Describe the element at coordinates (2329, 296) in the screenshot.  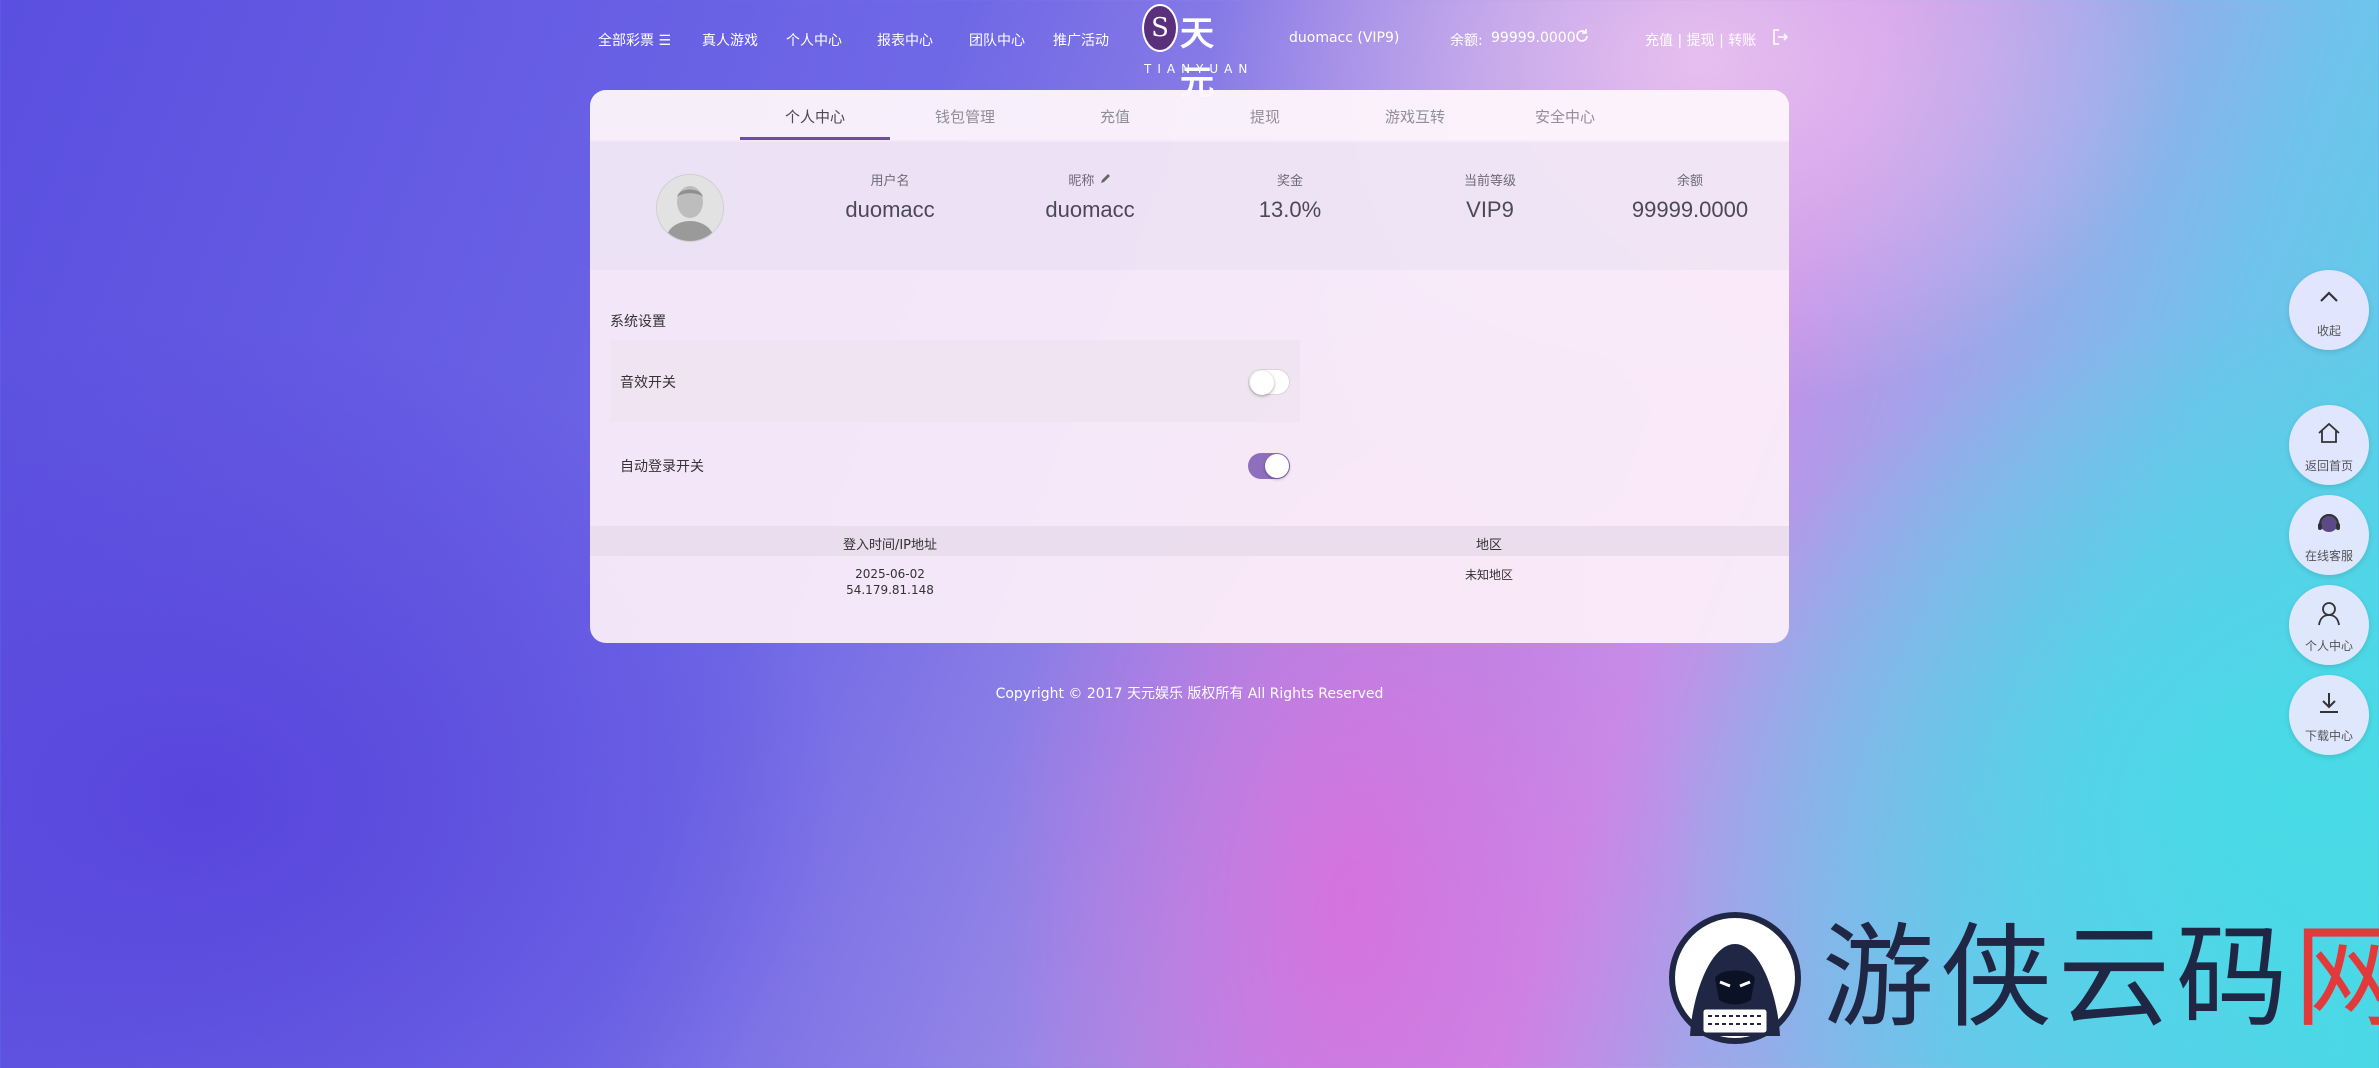
I see `chevron-up-icon` at that location.